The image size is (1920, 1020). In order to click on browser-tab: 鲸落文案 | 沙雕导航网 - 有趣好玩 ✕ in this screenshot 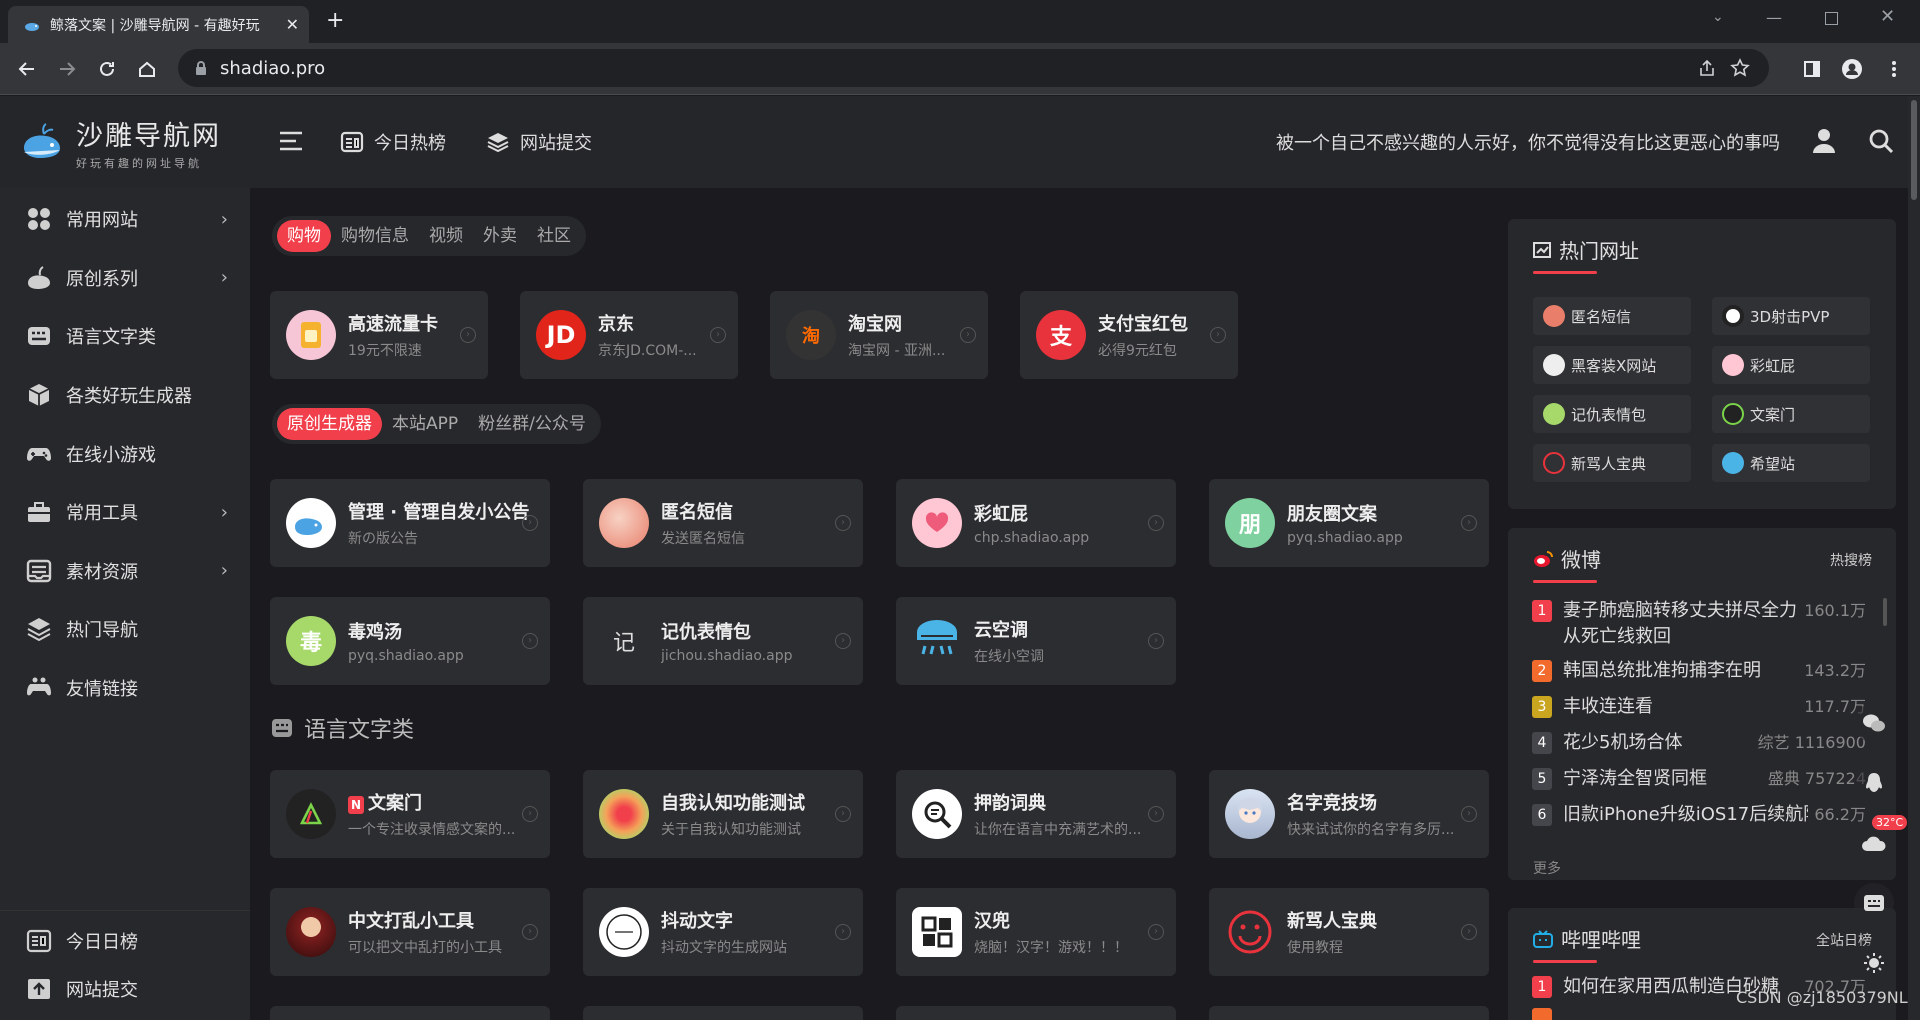, I will do `click(158, 24)`.